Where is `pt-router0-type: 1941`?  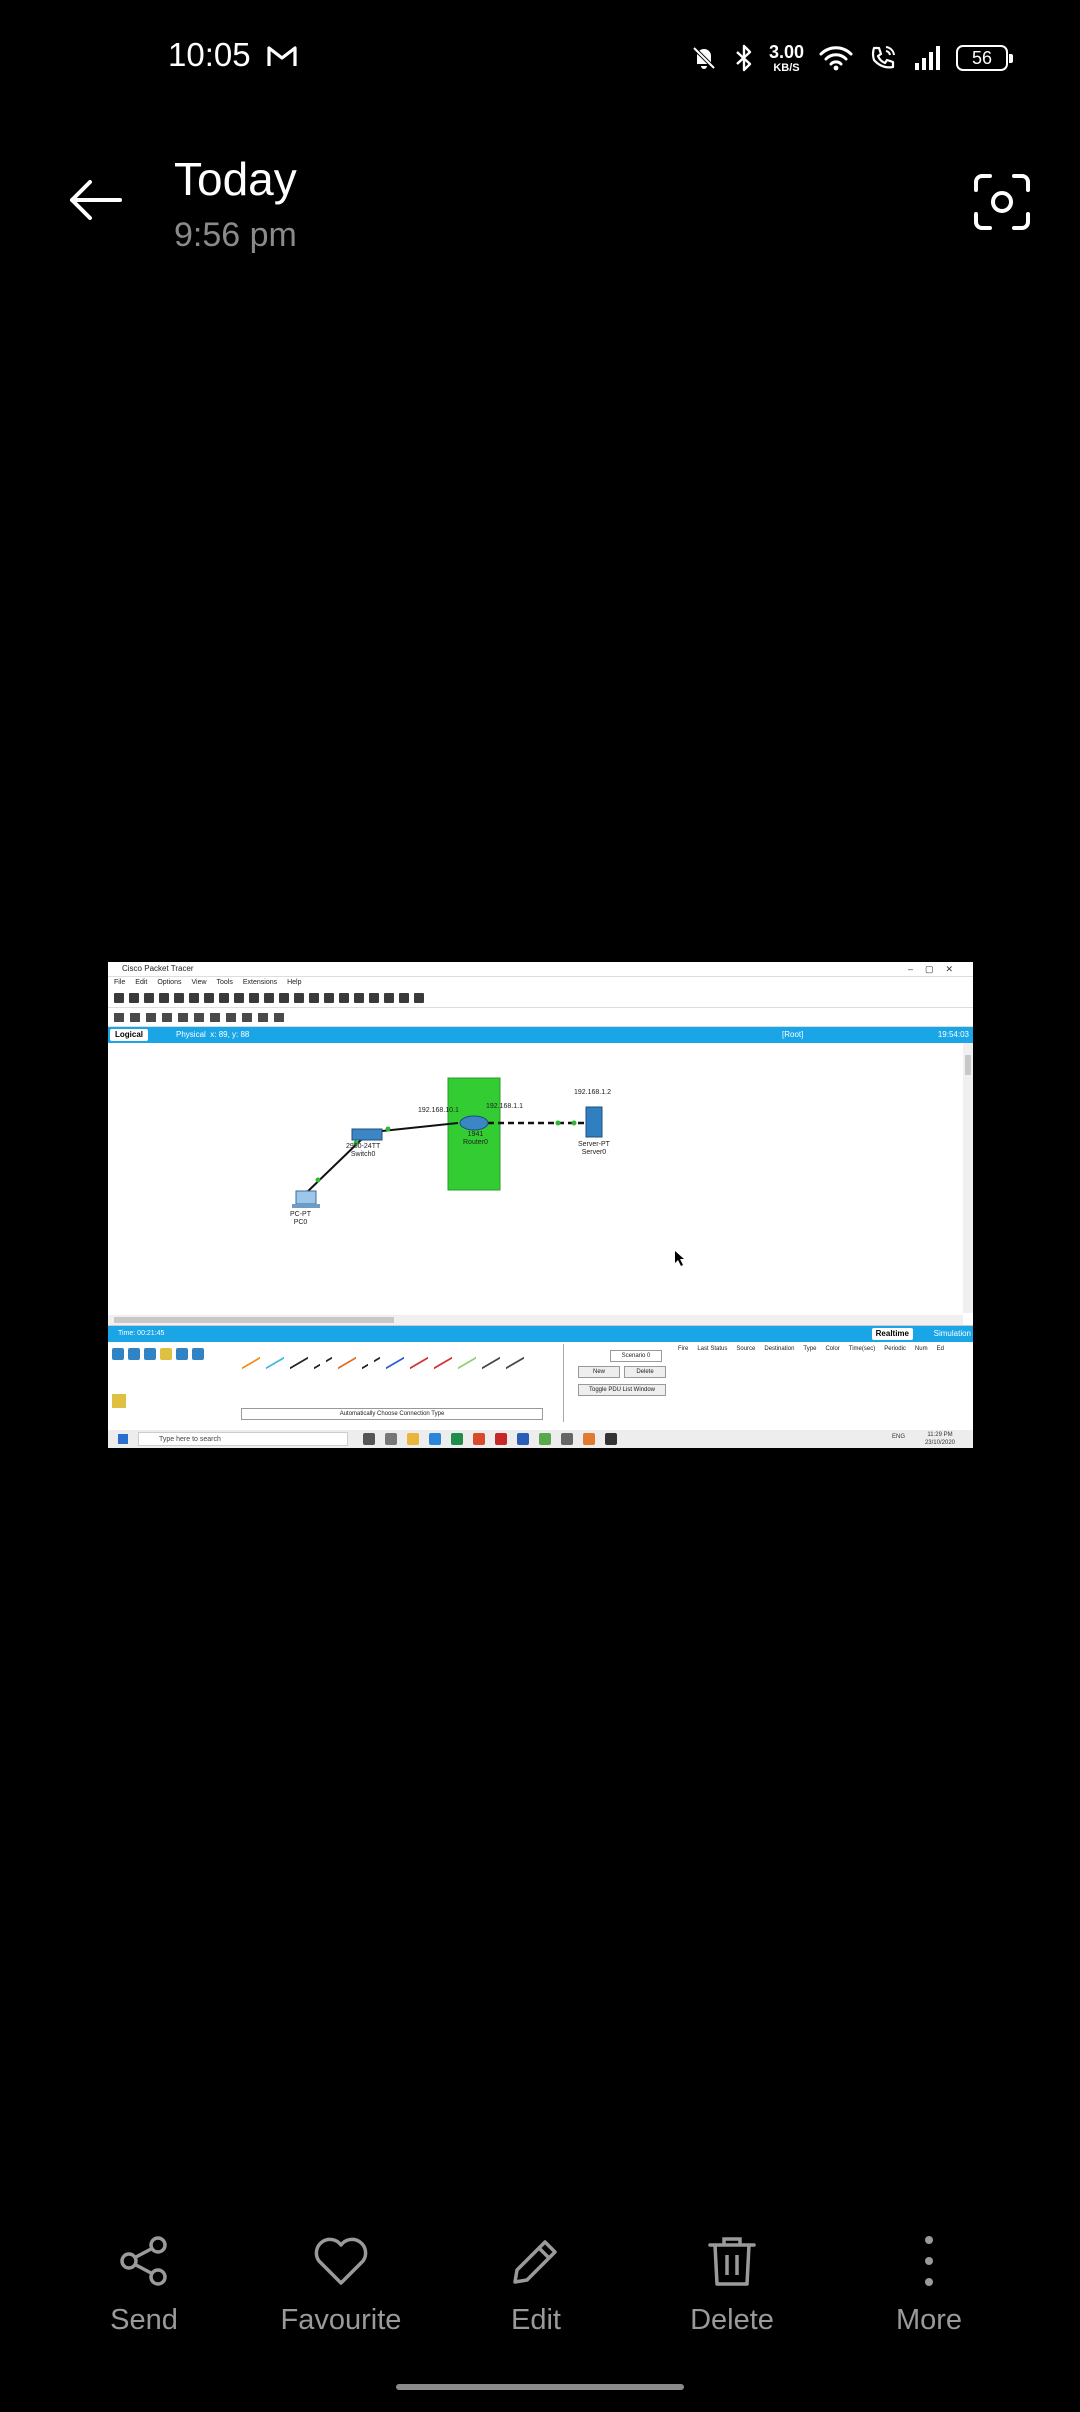 pt-router0-type: 1941 is located at coordinates (475, 1134).